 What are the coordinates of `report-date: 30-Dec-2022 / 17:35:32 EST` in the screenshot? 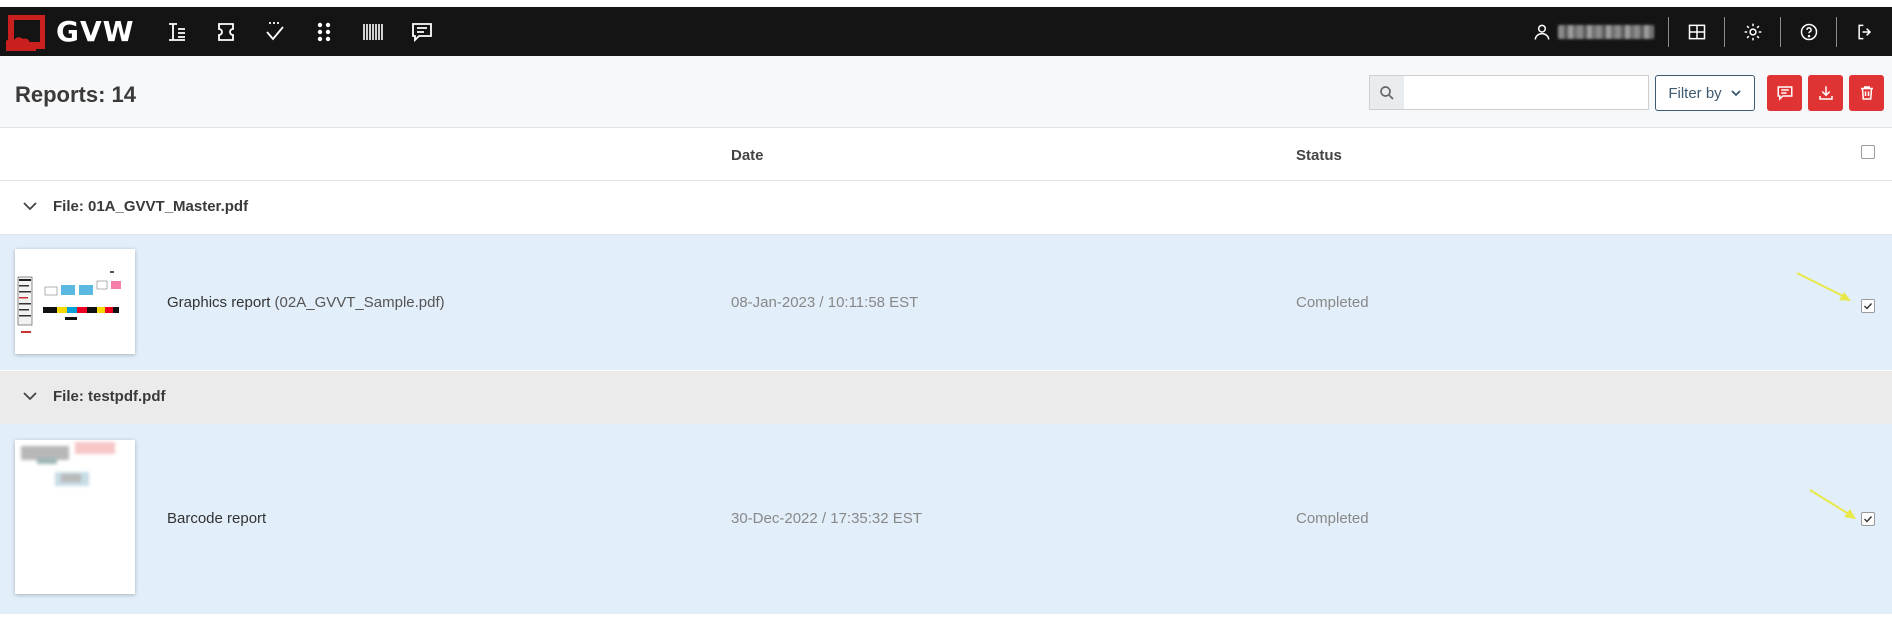 It's located at (826, 518).